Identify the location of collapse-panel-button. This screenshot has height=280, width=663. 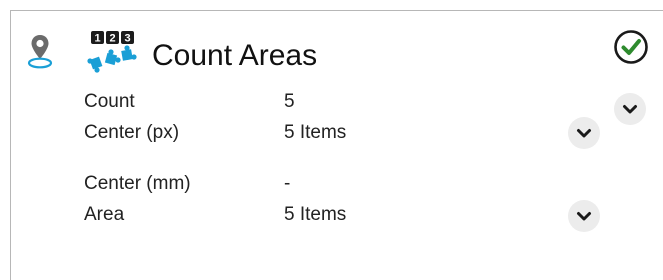
(630, 109).